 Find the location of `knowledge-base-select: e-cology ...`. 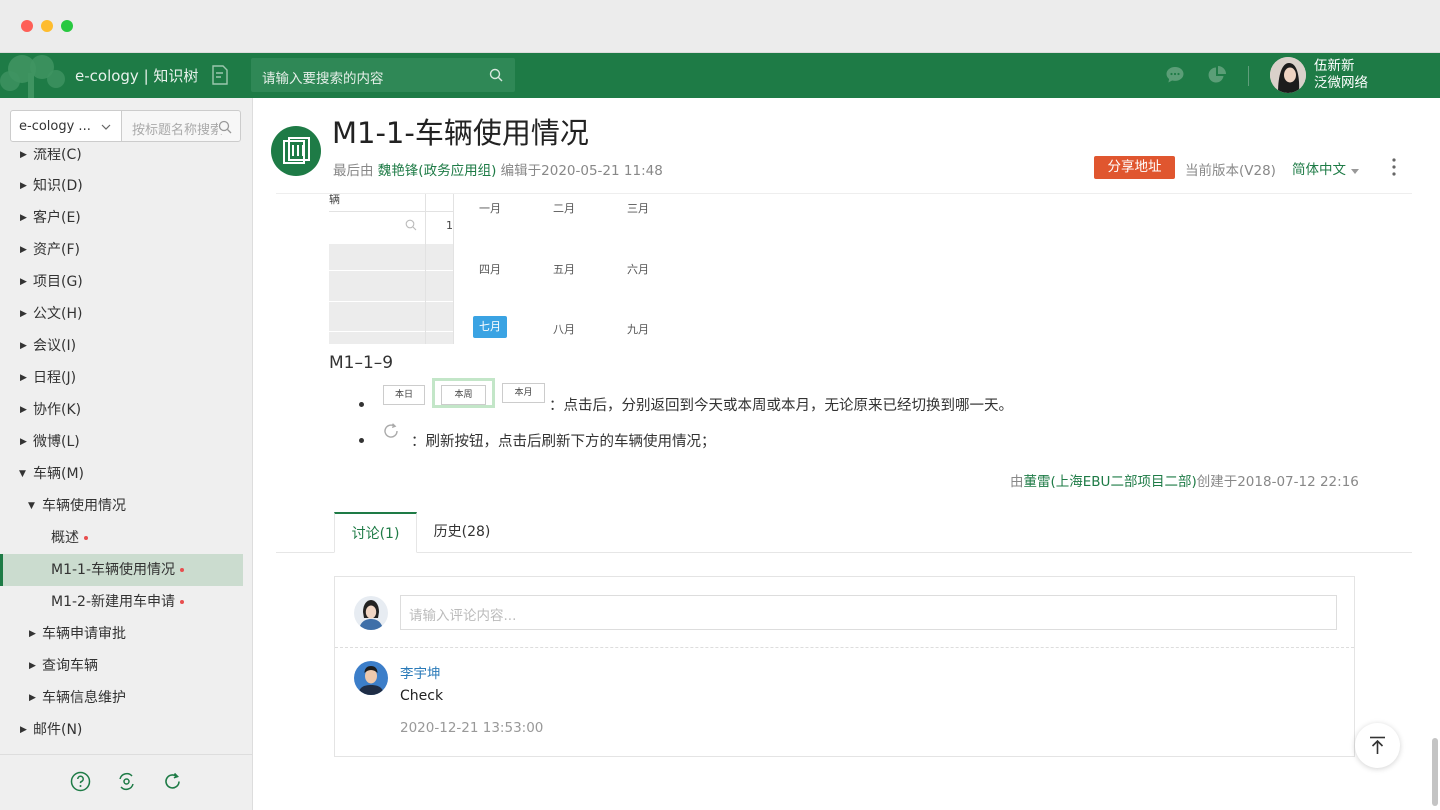

knowledge-base-select: e-cology ... is located at coordinates (66, 126).